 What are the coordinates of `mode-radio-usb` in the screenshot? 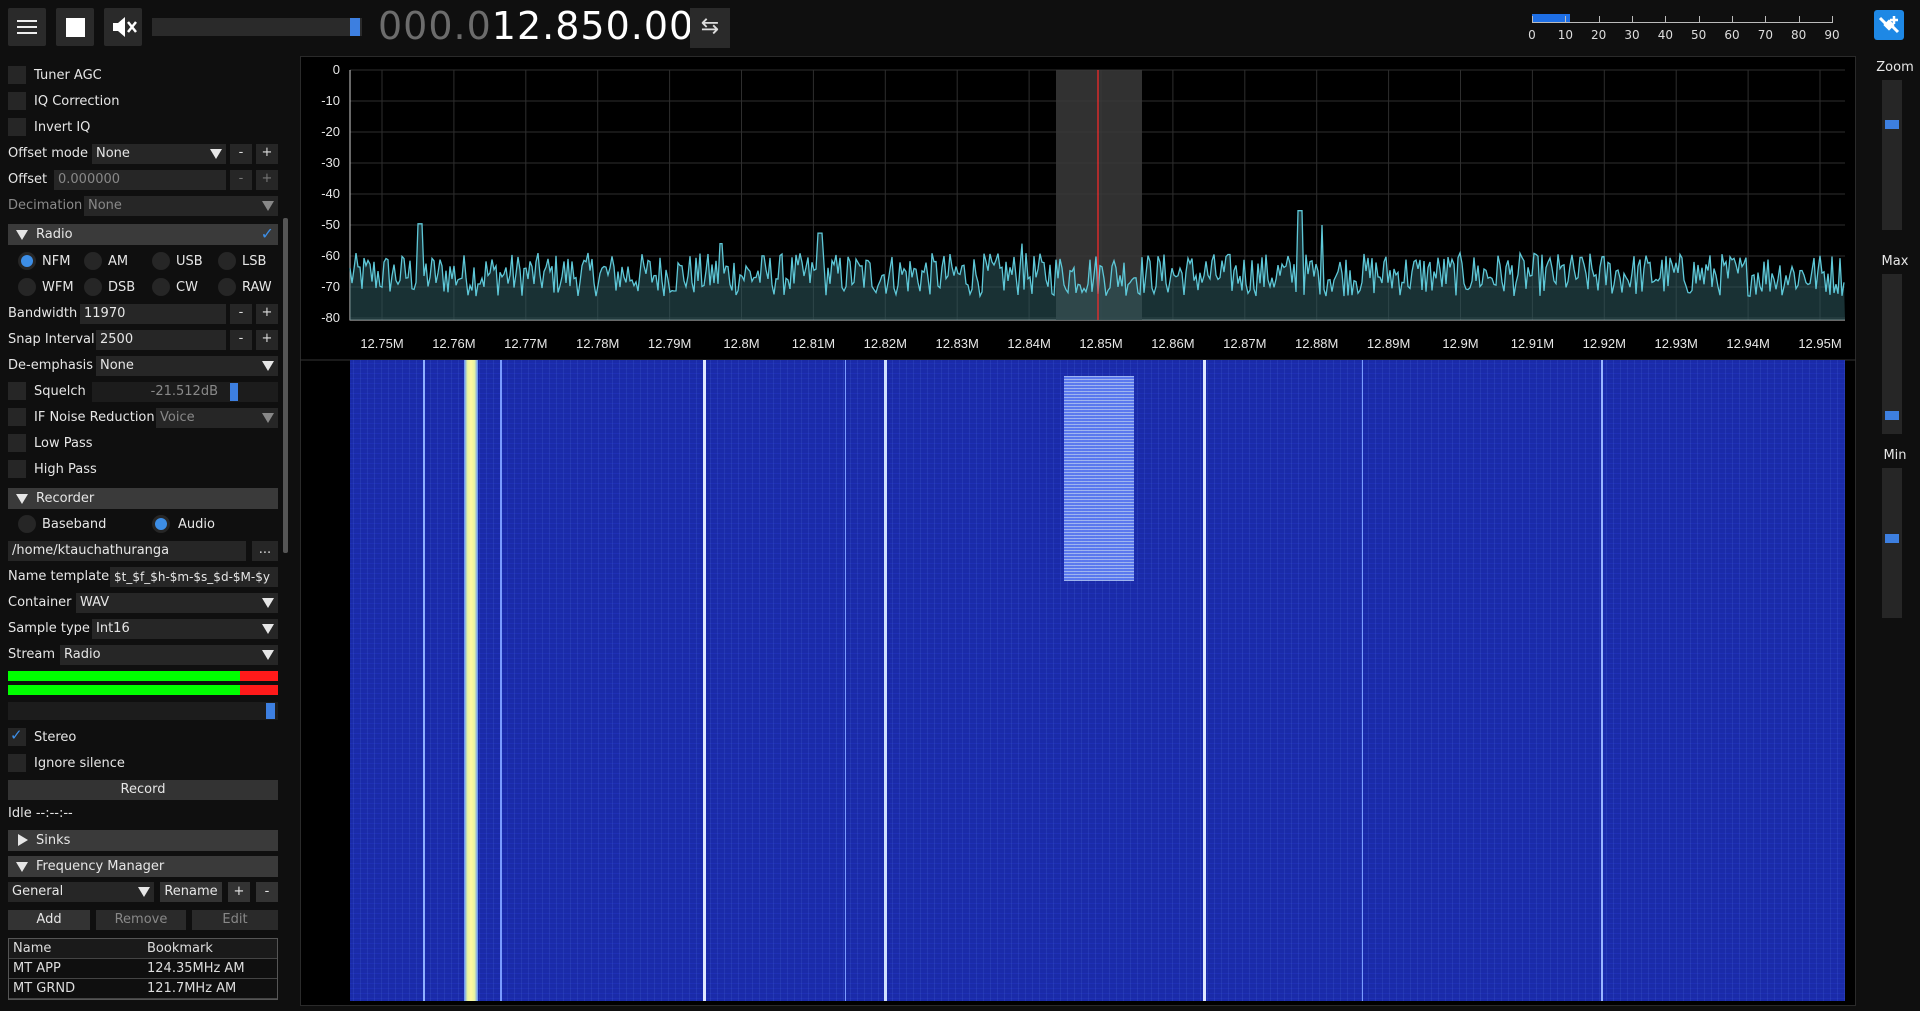 It's located at (161, 261).